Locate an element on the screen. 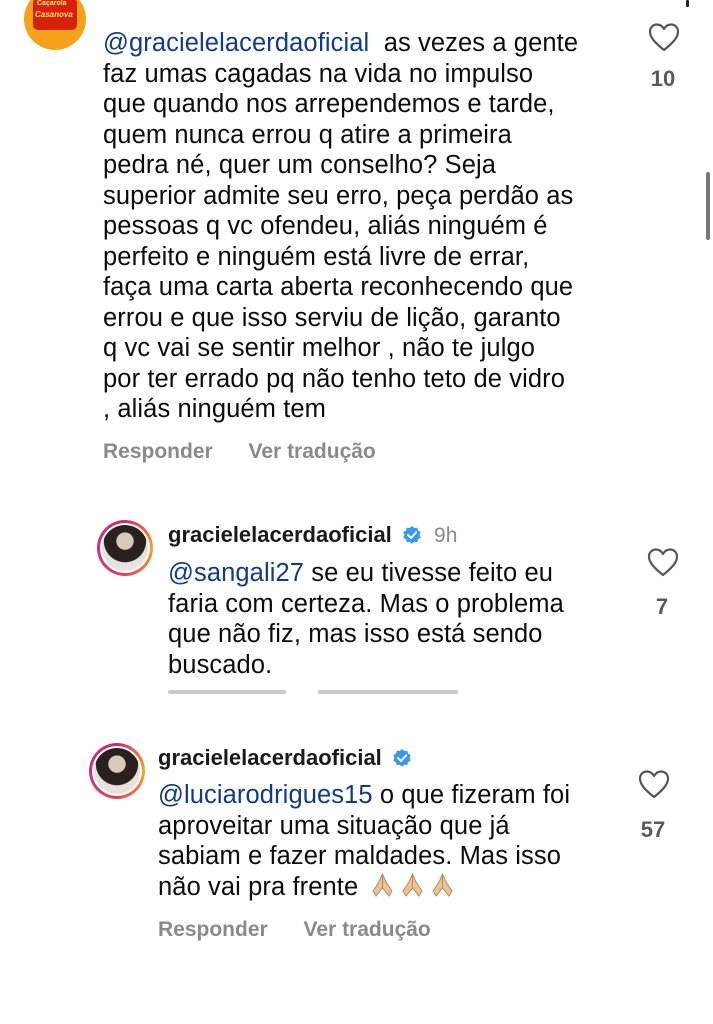 The image size is (713, 1024). comment-line: @gracielelacerdaoficial as vezes a gente is located at coordinates (341, 43).